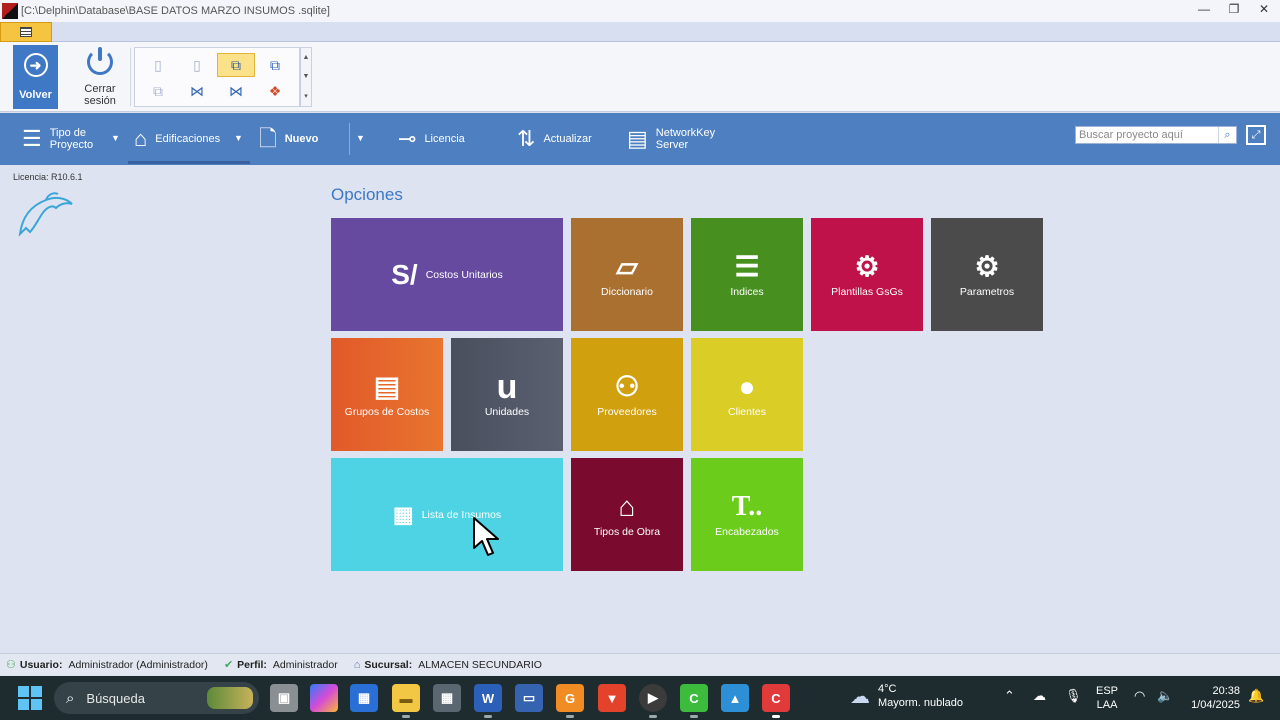 The height and width of the screenshot is (720, 1280). Describe the element at coordinates (1226, 691) in the screenshot. I see `clock-time: 20:38` at that location.